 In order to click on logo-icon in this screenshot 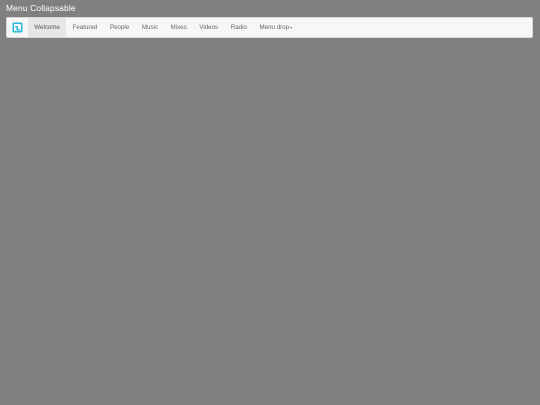, I will do `click(17, 27)`.